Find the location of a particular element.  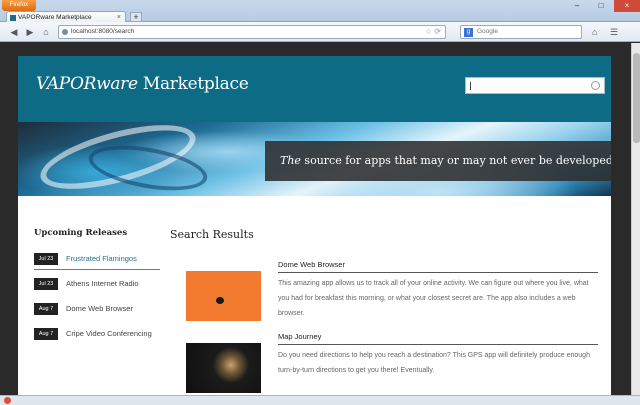

logo-rest: Marketplace is located at coordinates (193, 84).